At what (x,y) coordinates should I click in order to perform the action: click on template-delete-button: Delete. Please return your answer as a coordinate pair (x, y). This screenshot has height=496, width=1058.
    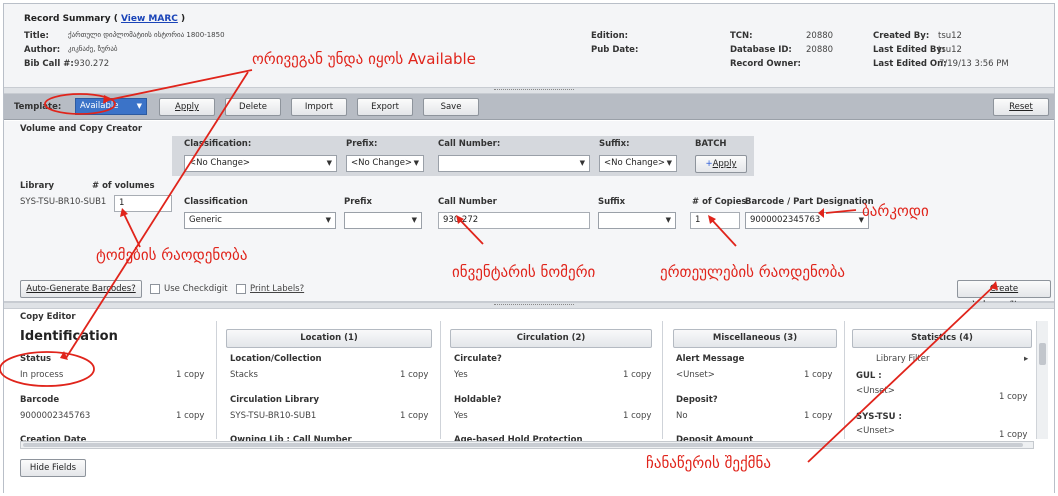
    Looking at the image, I should click on (253, 107).